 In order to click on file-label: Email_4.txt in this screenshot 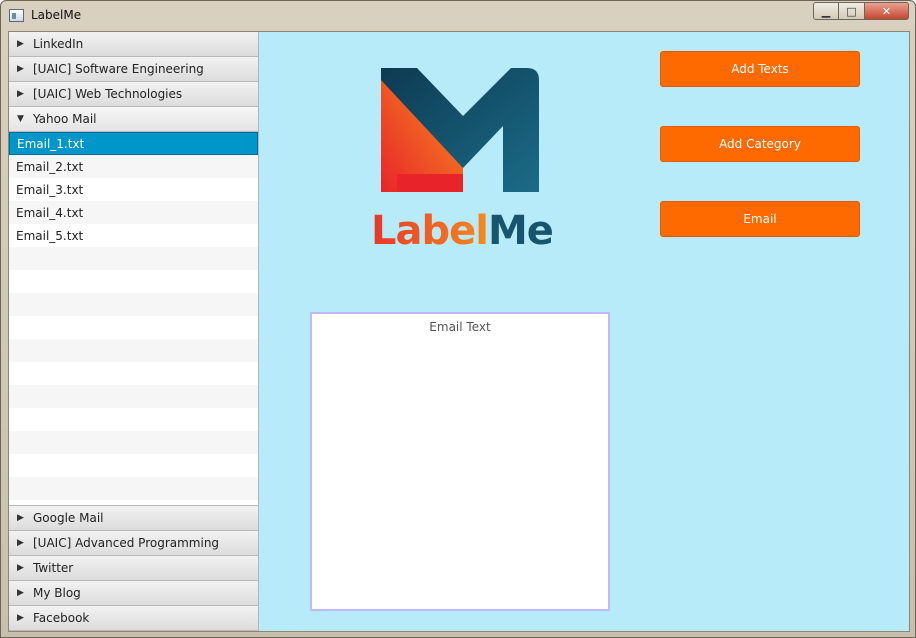, I will do `click(50, 212)`.